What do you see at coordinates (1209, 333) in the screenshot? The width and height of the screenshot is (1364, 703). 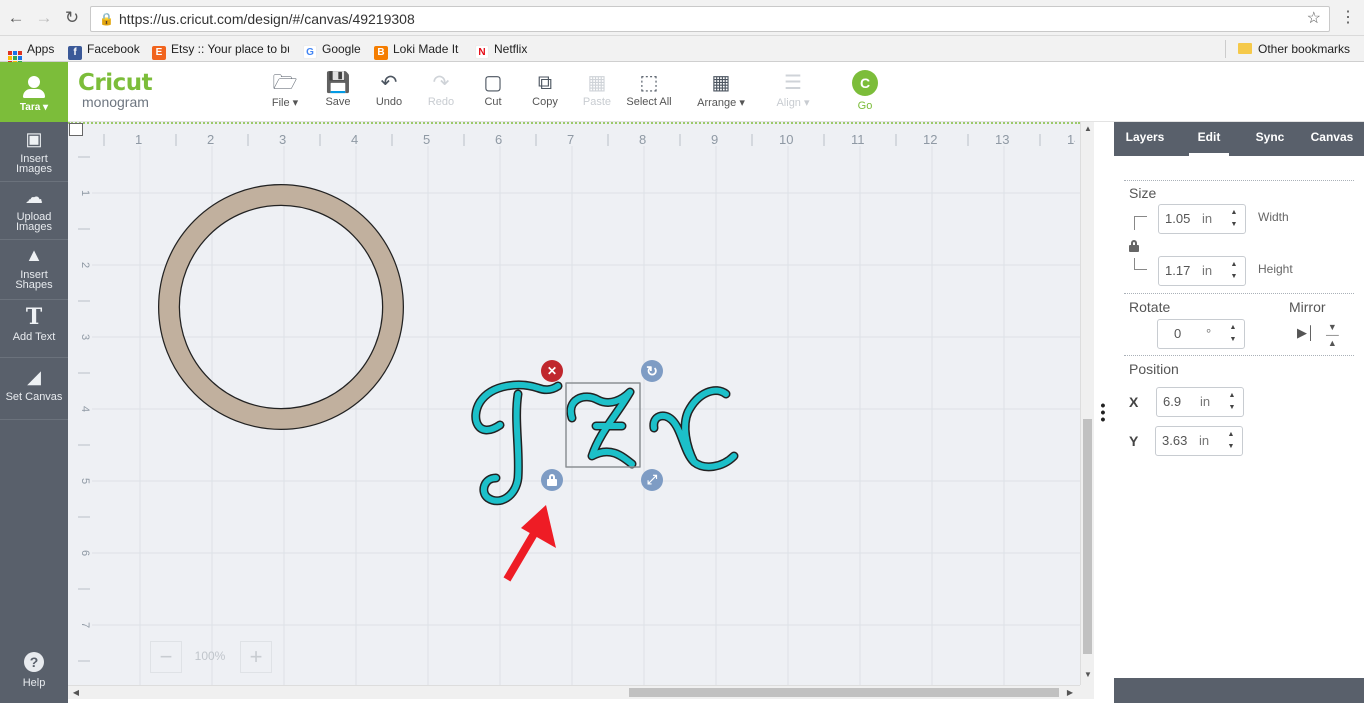 I see `rotate-unit: °` at bounding box center [1209, 333].